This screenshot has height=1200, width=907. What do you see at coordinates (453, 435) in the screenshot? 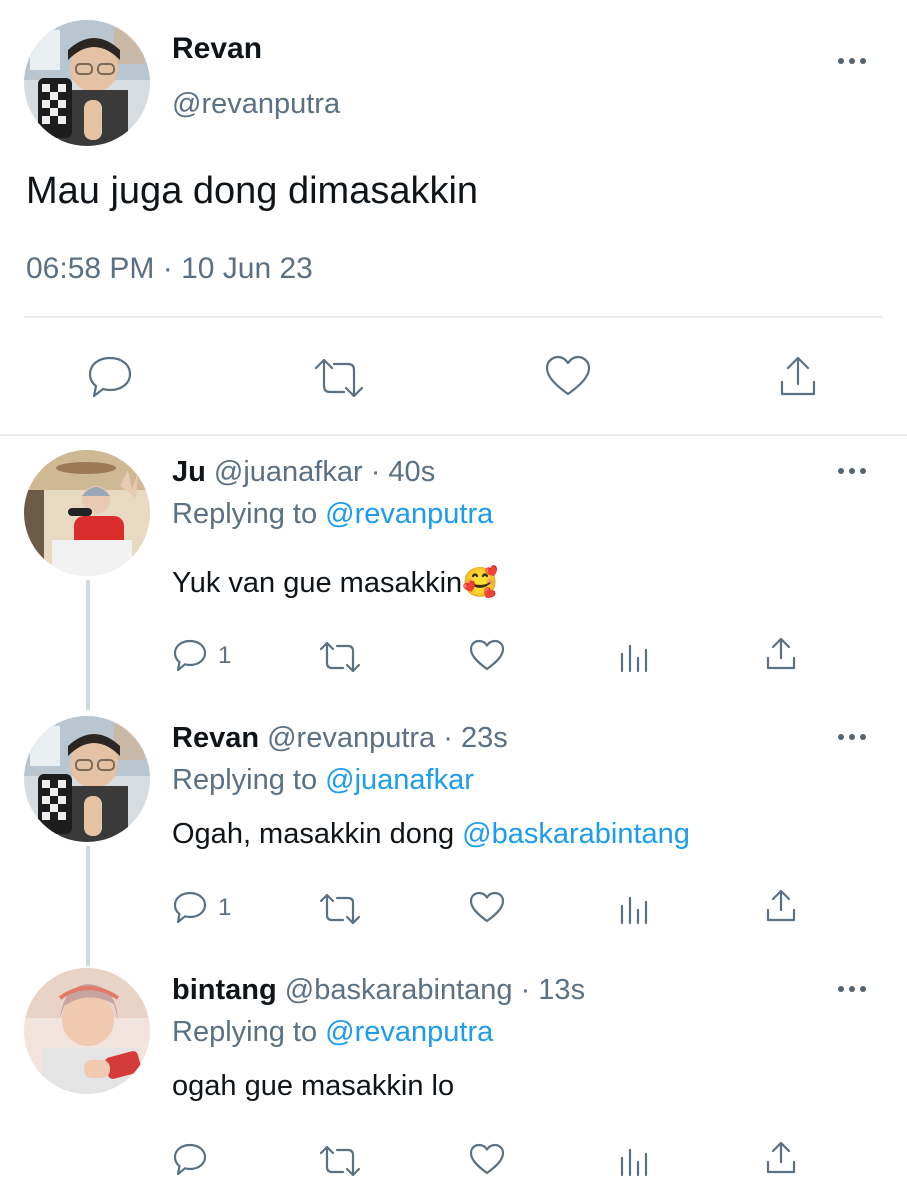
I see `section-divider` at bounding box center [453, 435].